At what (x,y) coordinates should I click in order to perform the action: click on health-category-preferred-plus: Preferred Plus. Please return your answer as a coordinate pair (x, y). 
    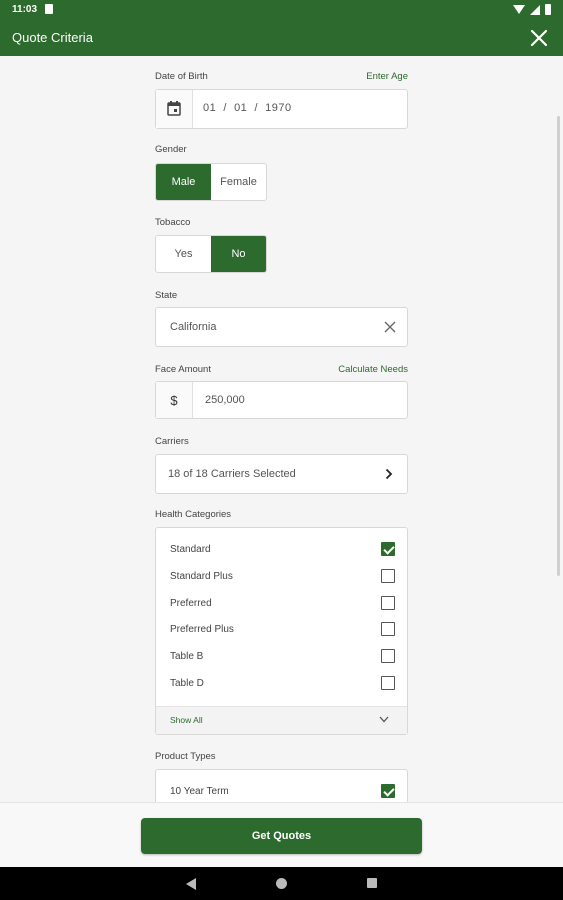
    Looking at the image, I should click on (282, 630).